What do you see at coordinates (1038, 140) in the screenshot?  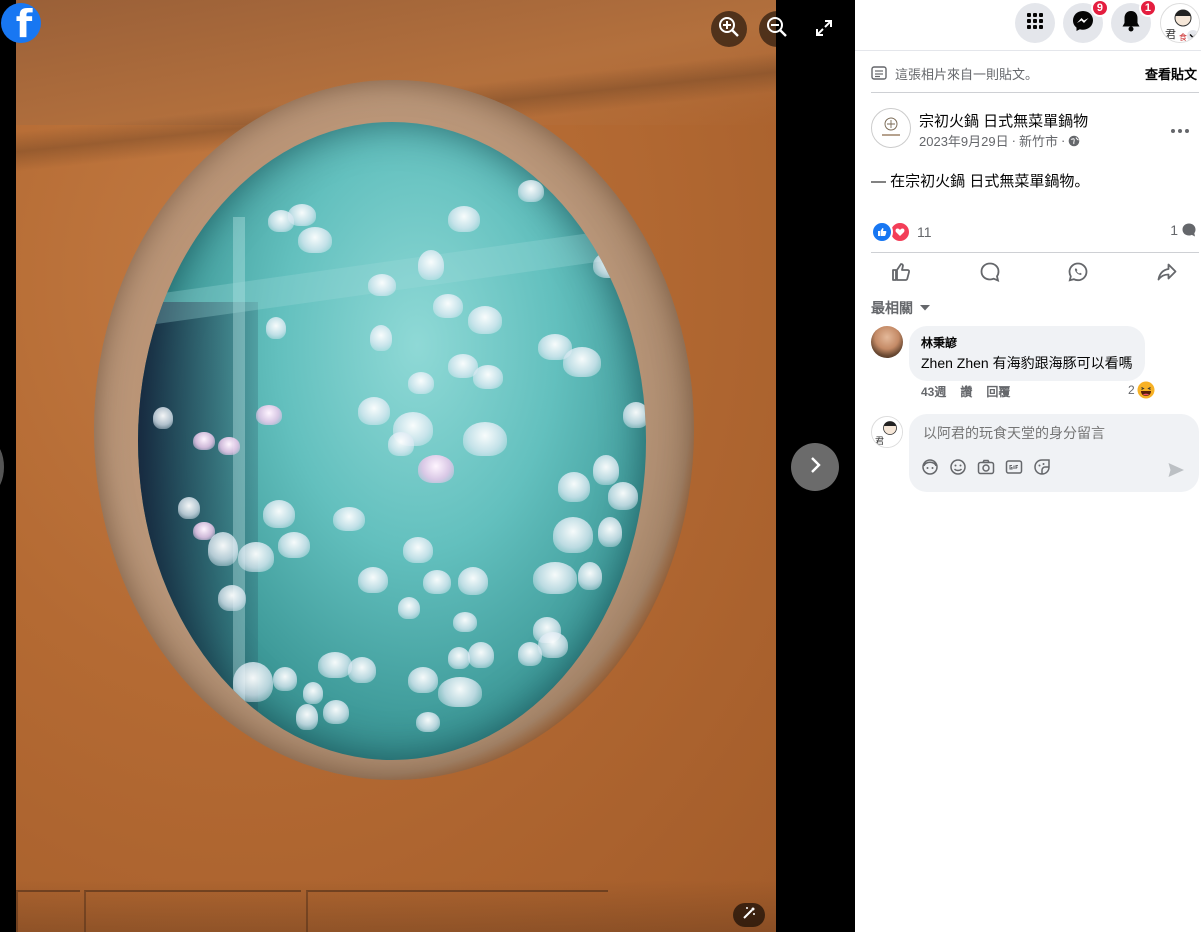 I see `post-location: 新竹市` at bounding box center [1038, 140].